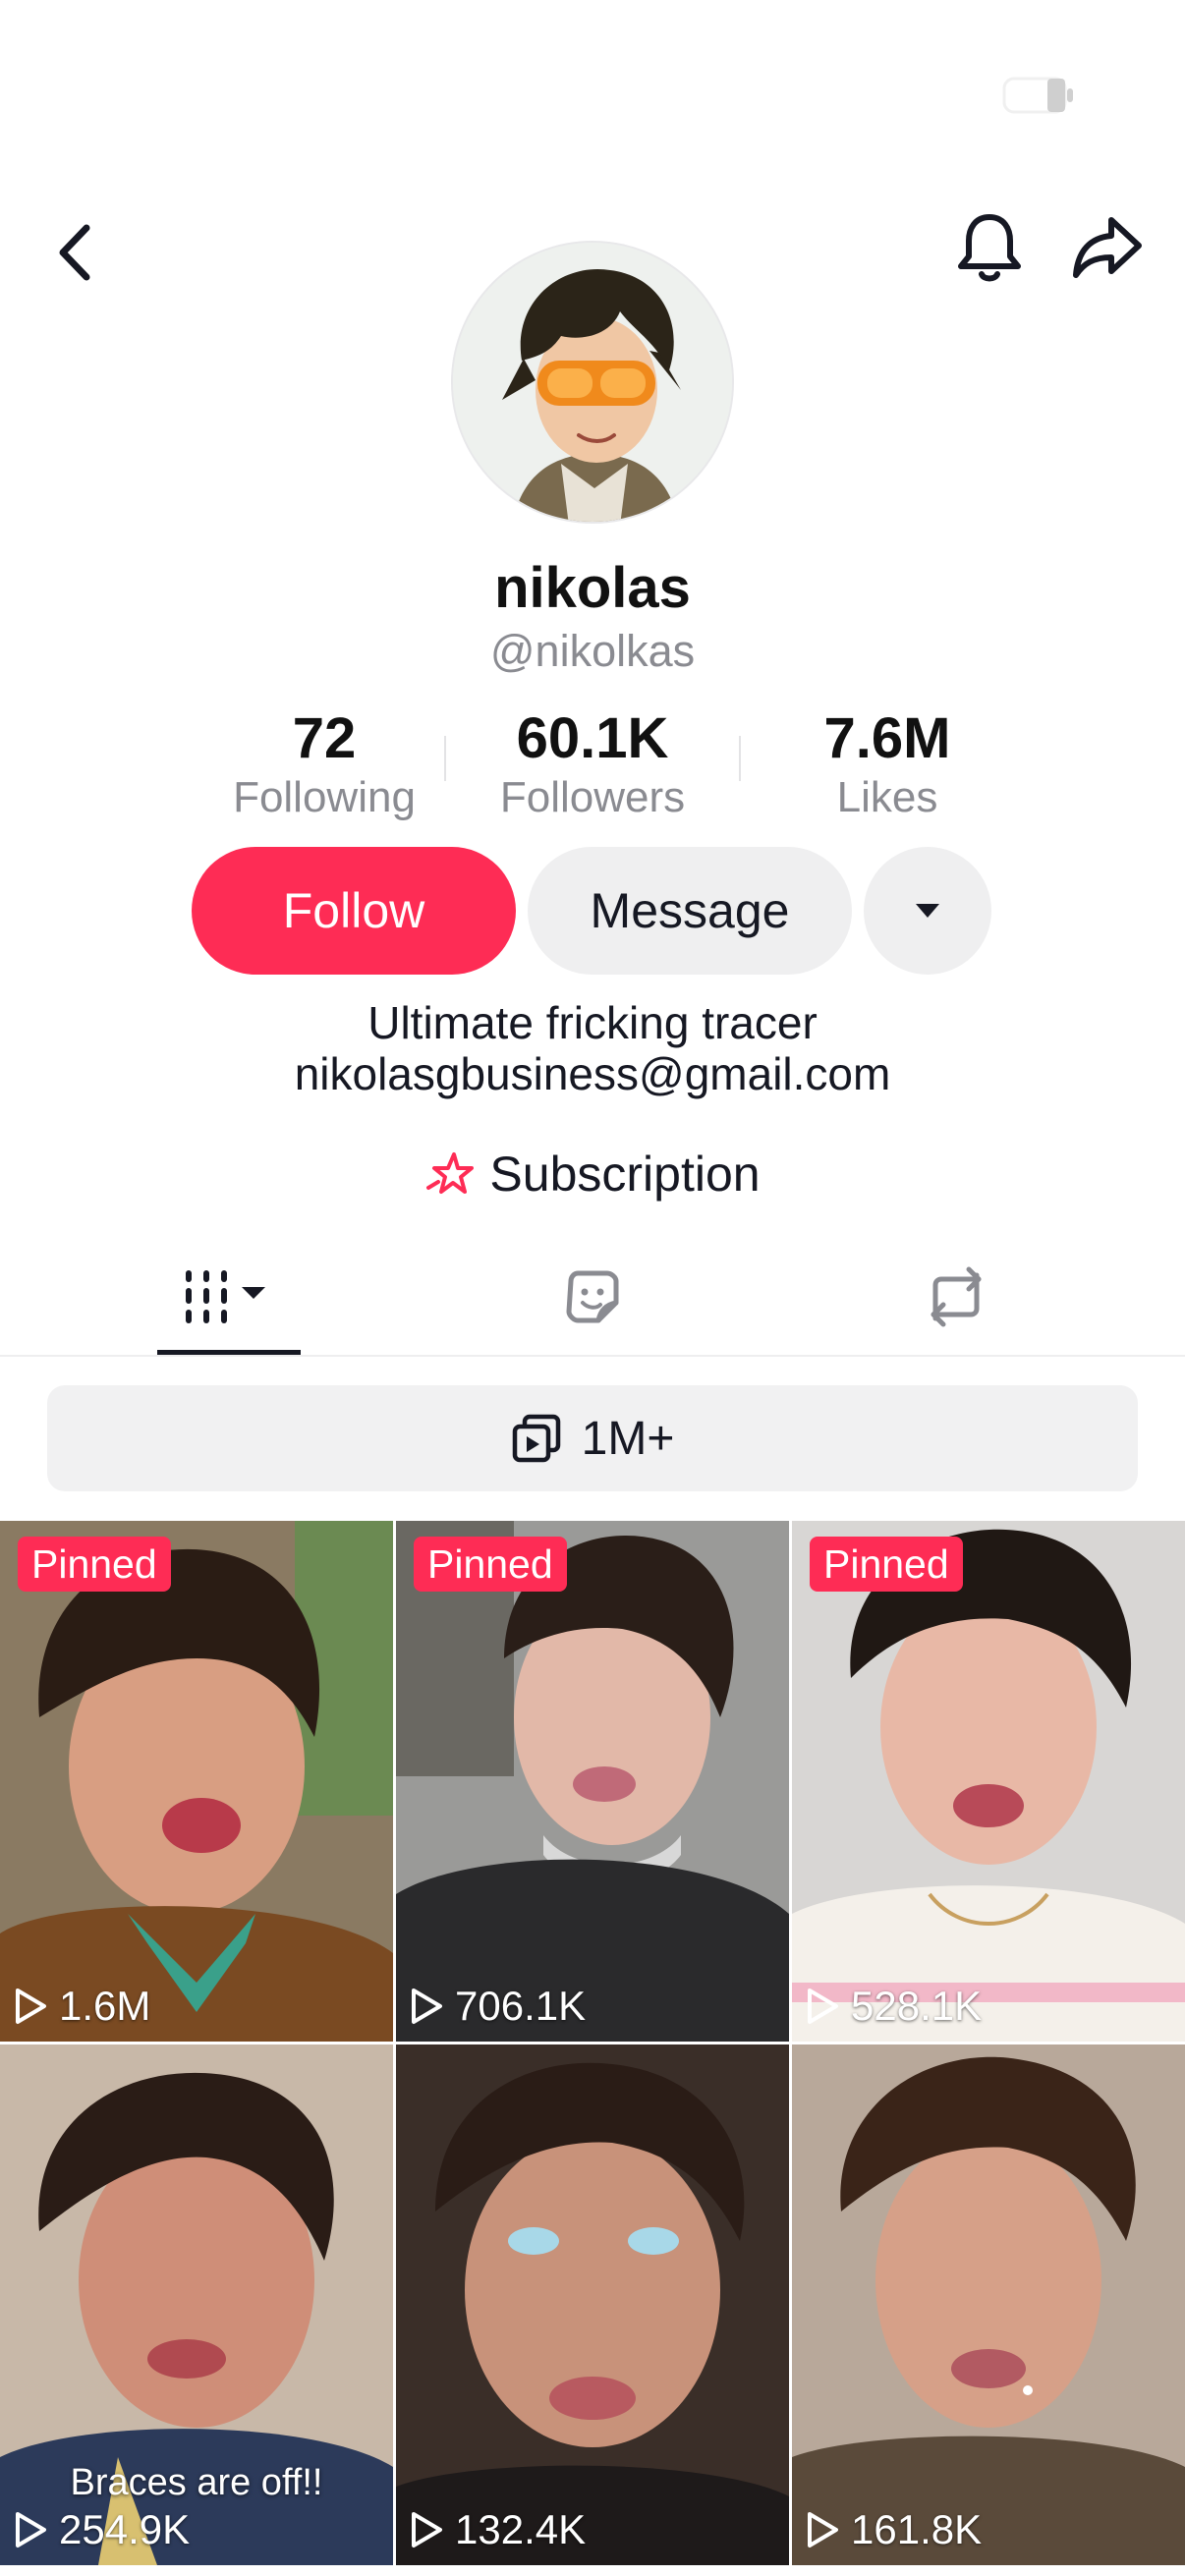 The width and height of the screenshot is (1185, 2576). Describe the element at coordinates (592, 1022) in the screenshot. I see `bio-text: Ultimate fricking tracer` at that location.